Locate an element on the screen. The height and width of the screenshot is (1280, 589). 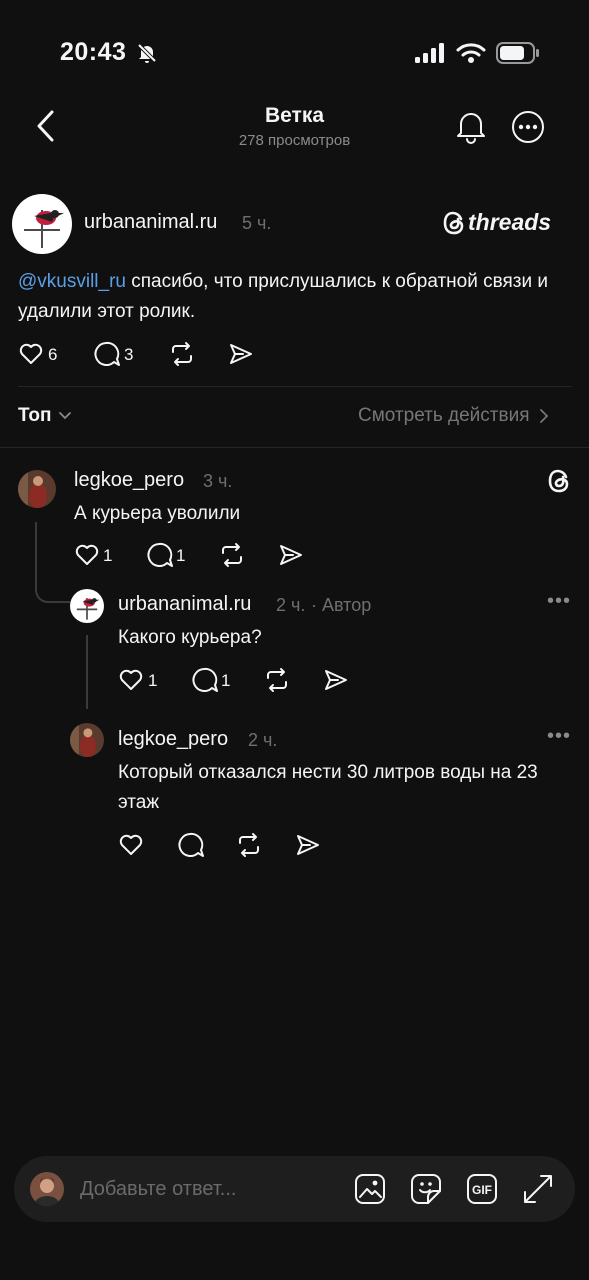
bell-icon is located at coordinates (471, 126).